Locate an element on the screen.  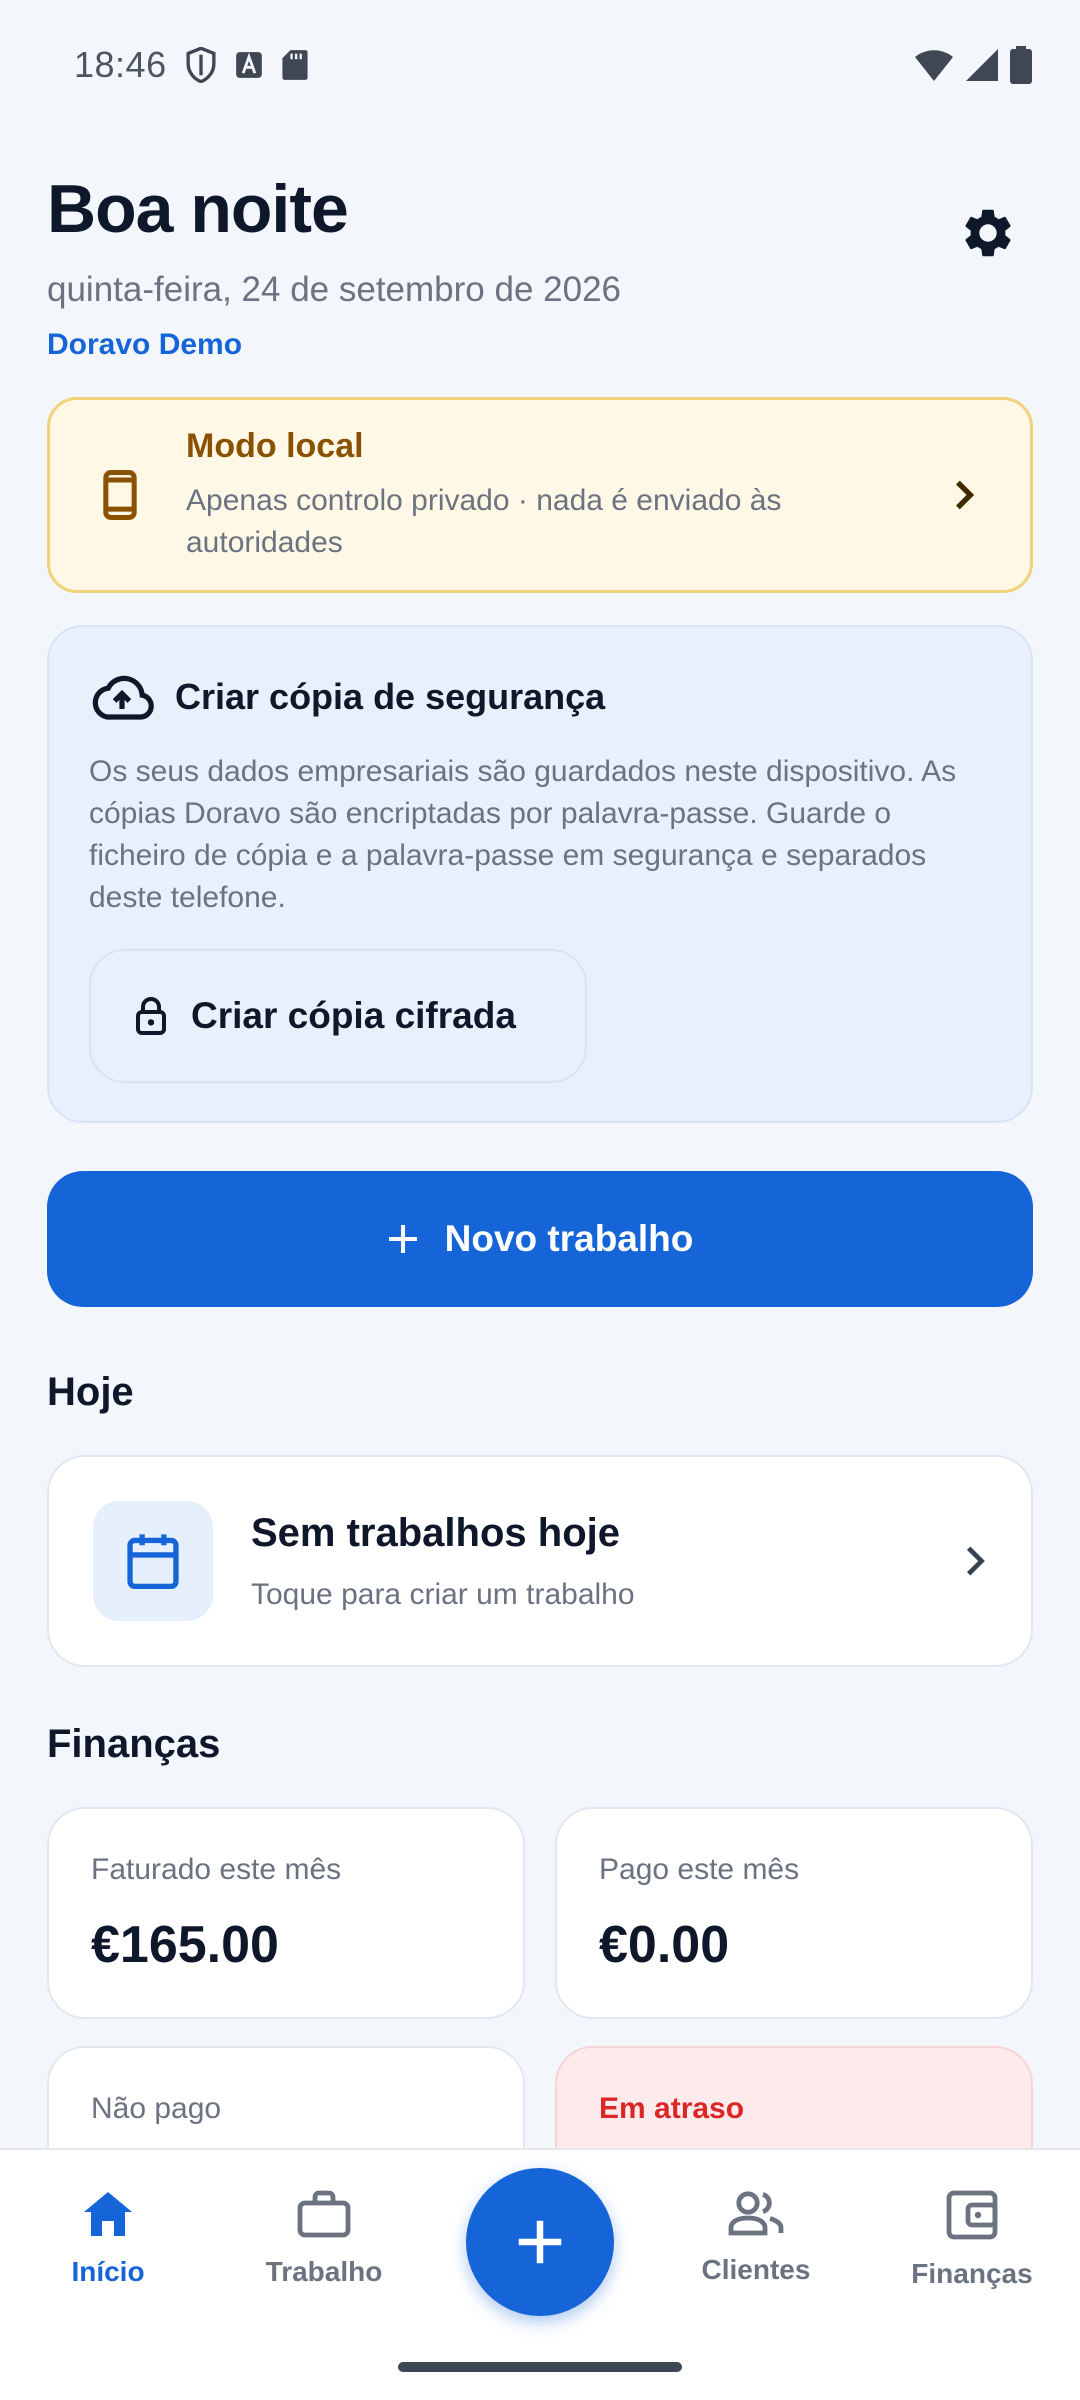
new-job-label: Novo trabalho is located at coordinates (569, 1238).